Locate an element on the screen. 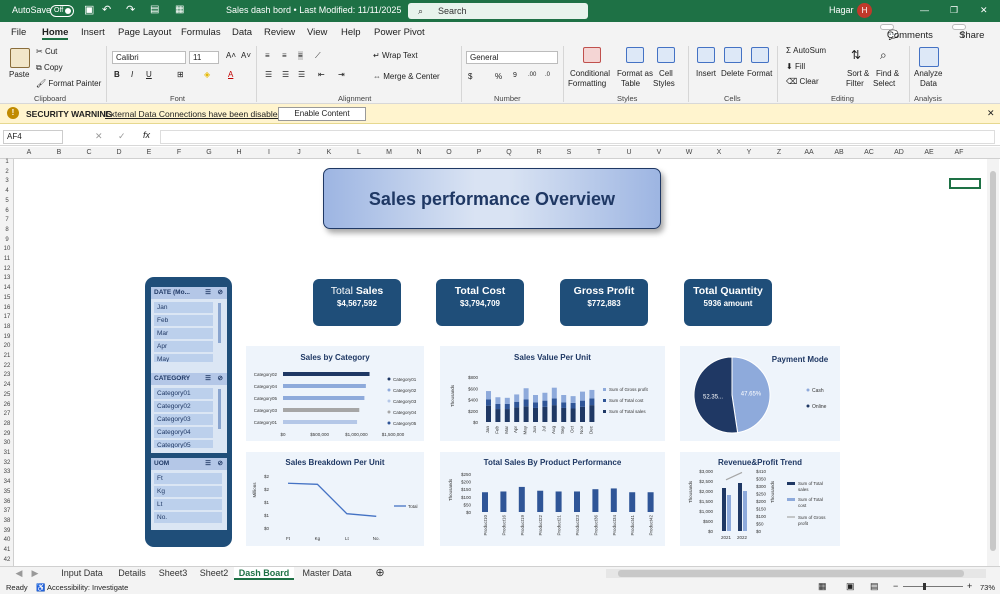 This screenshot has width=1000, height=594. currency-icon: $ is located at coordinates (470, 76).